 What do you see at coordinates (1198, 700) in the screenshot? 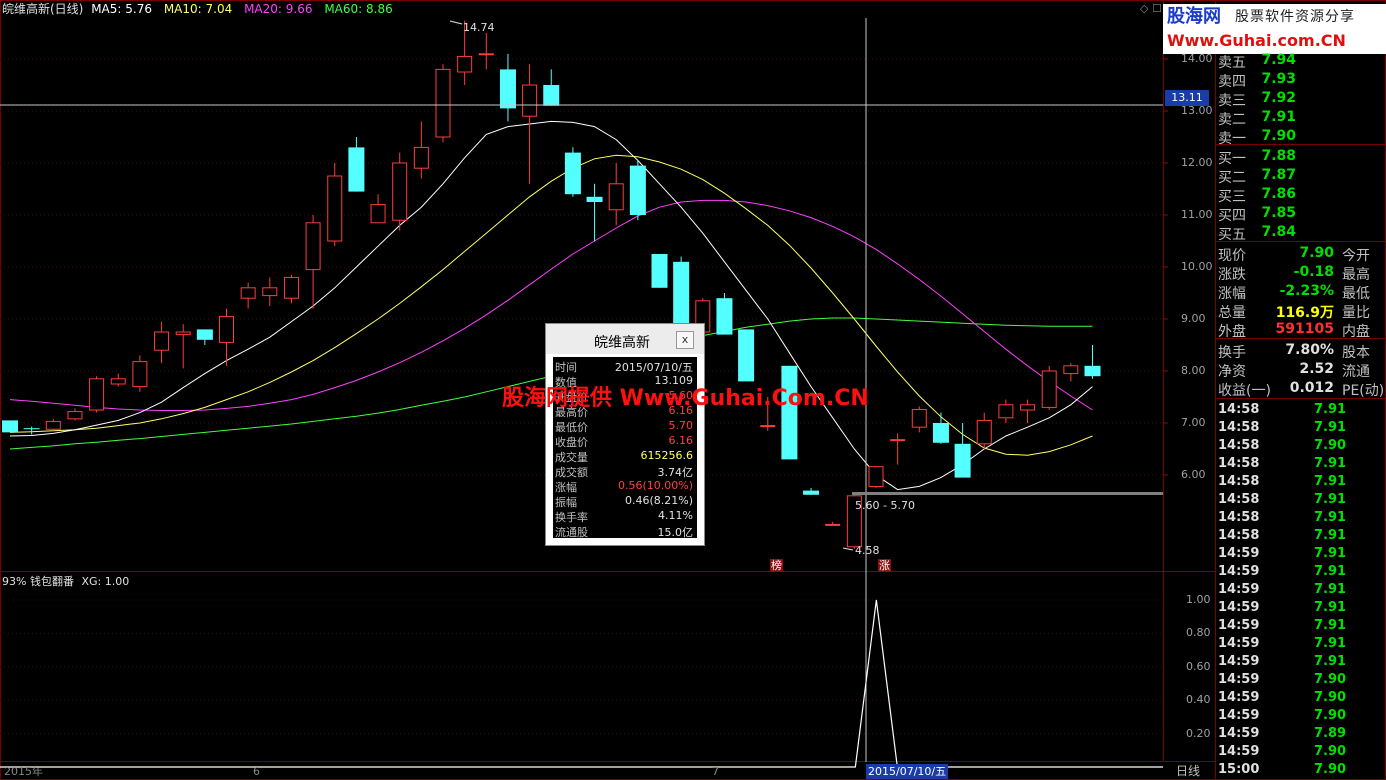
I see `indicator-axis-label: 0.40` at bounding box center [1198, 700].